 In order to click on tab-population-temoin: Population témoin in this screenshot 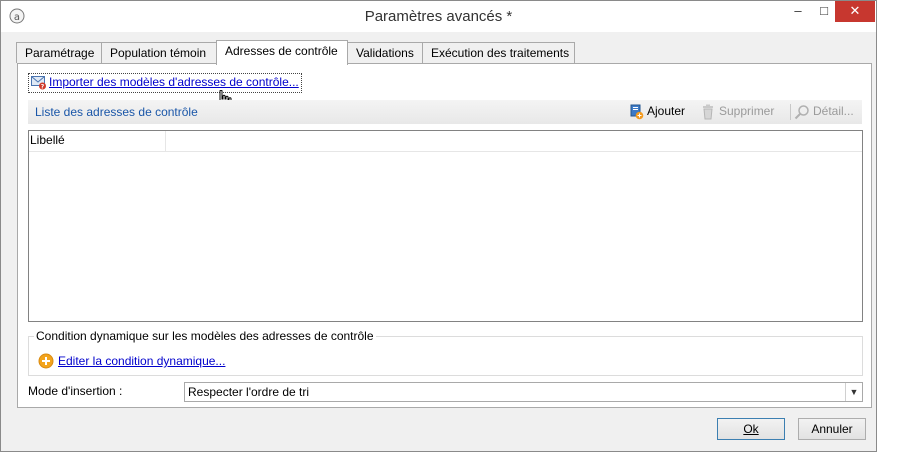, I will do `click(159, 52)`.